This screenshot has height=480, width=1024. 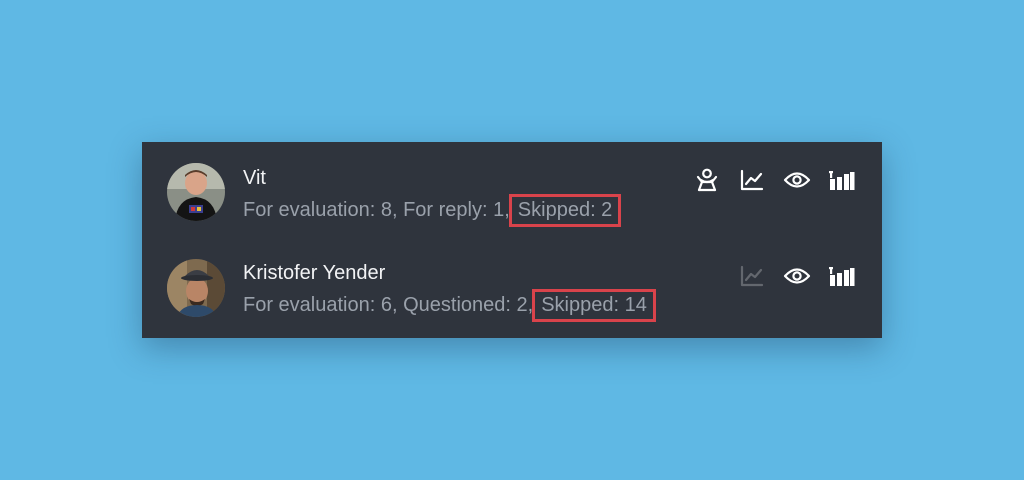 What do you see at coordinates (388, 305) in the screenshot?
I see `stats-summary: For evaluation: 6, Questioned: 2,` at bounding box center [388, 305].